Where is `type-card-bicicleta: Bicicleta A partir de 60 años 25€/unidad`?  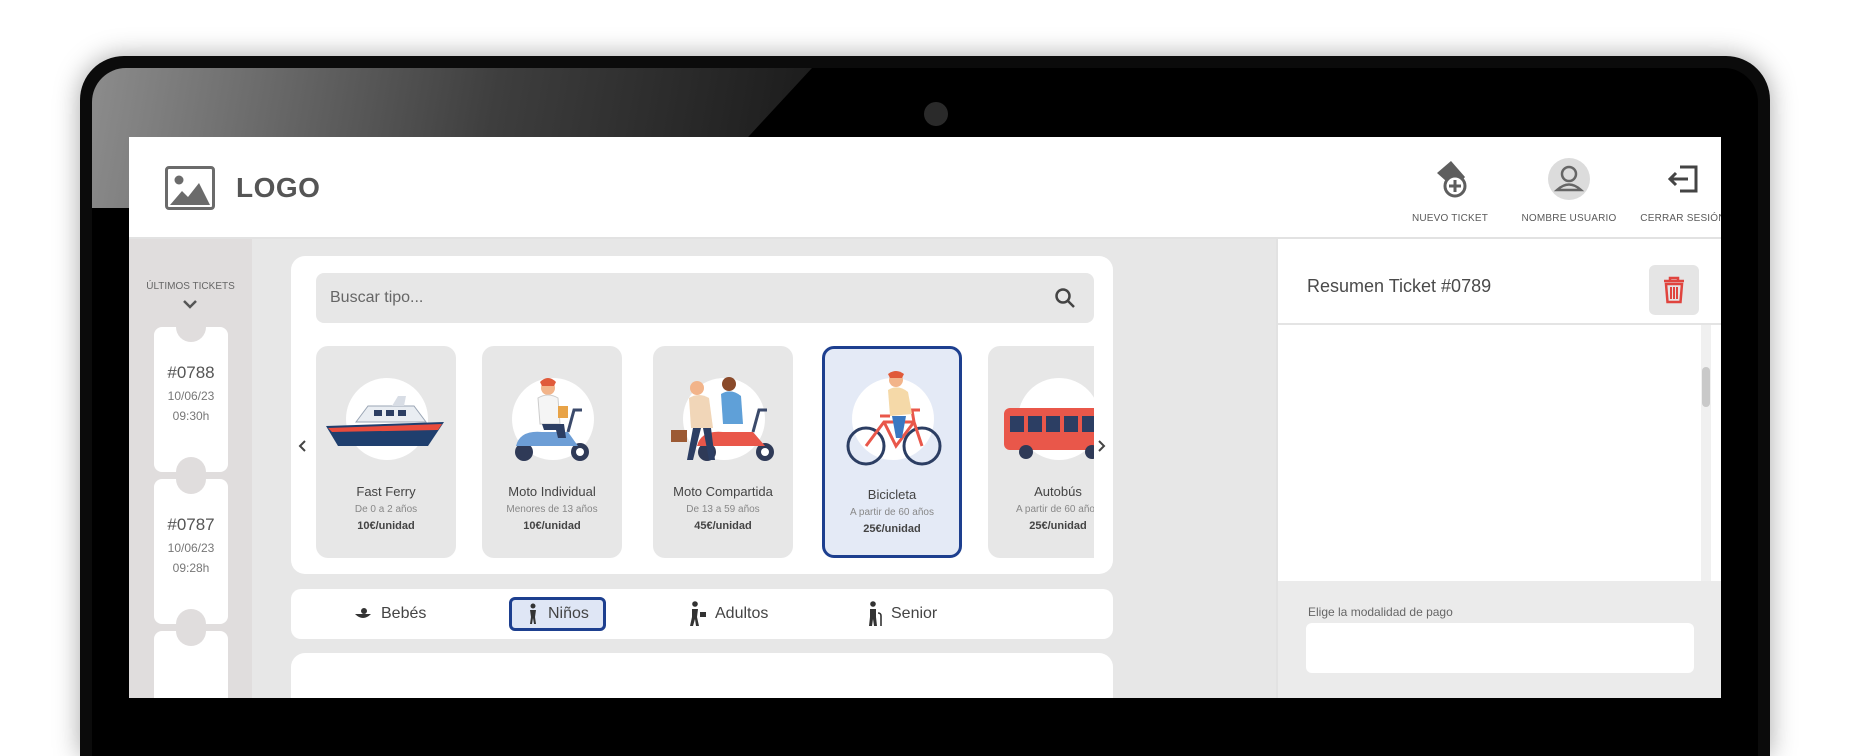 type-card-bicicleta: Bicicleta A partir de 60 años 25€/unidad is located at coordinates (892, 452).